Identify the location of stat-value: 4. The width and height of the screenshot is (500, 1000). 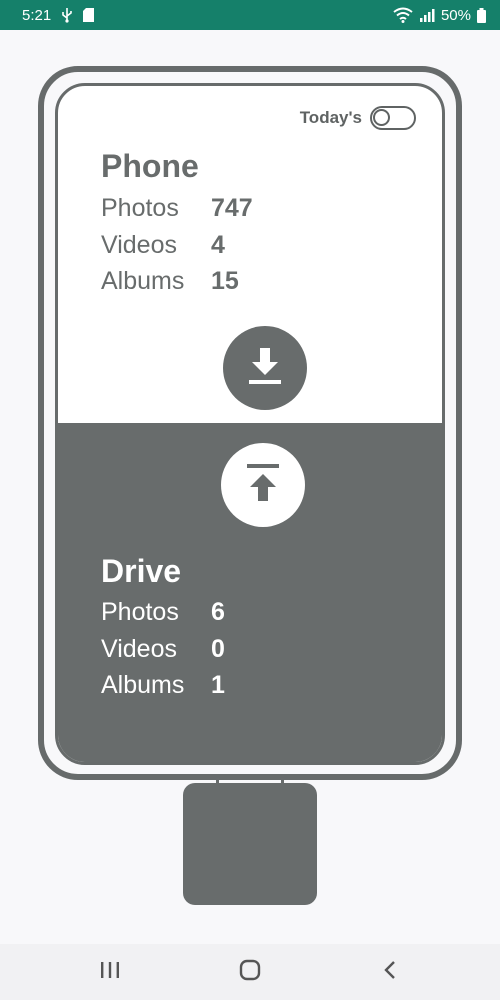
(218, 245).